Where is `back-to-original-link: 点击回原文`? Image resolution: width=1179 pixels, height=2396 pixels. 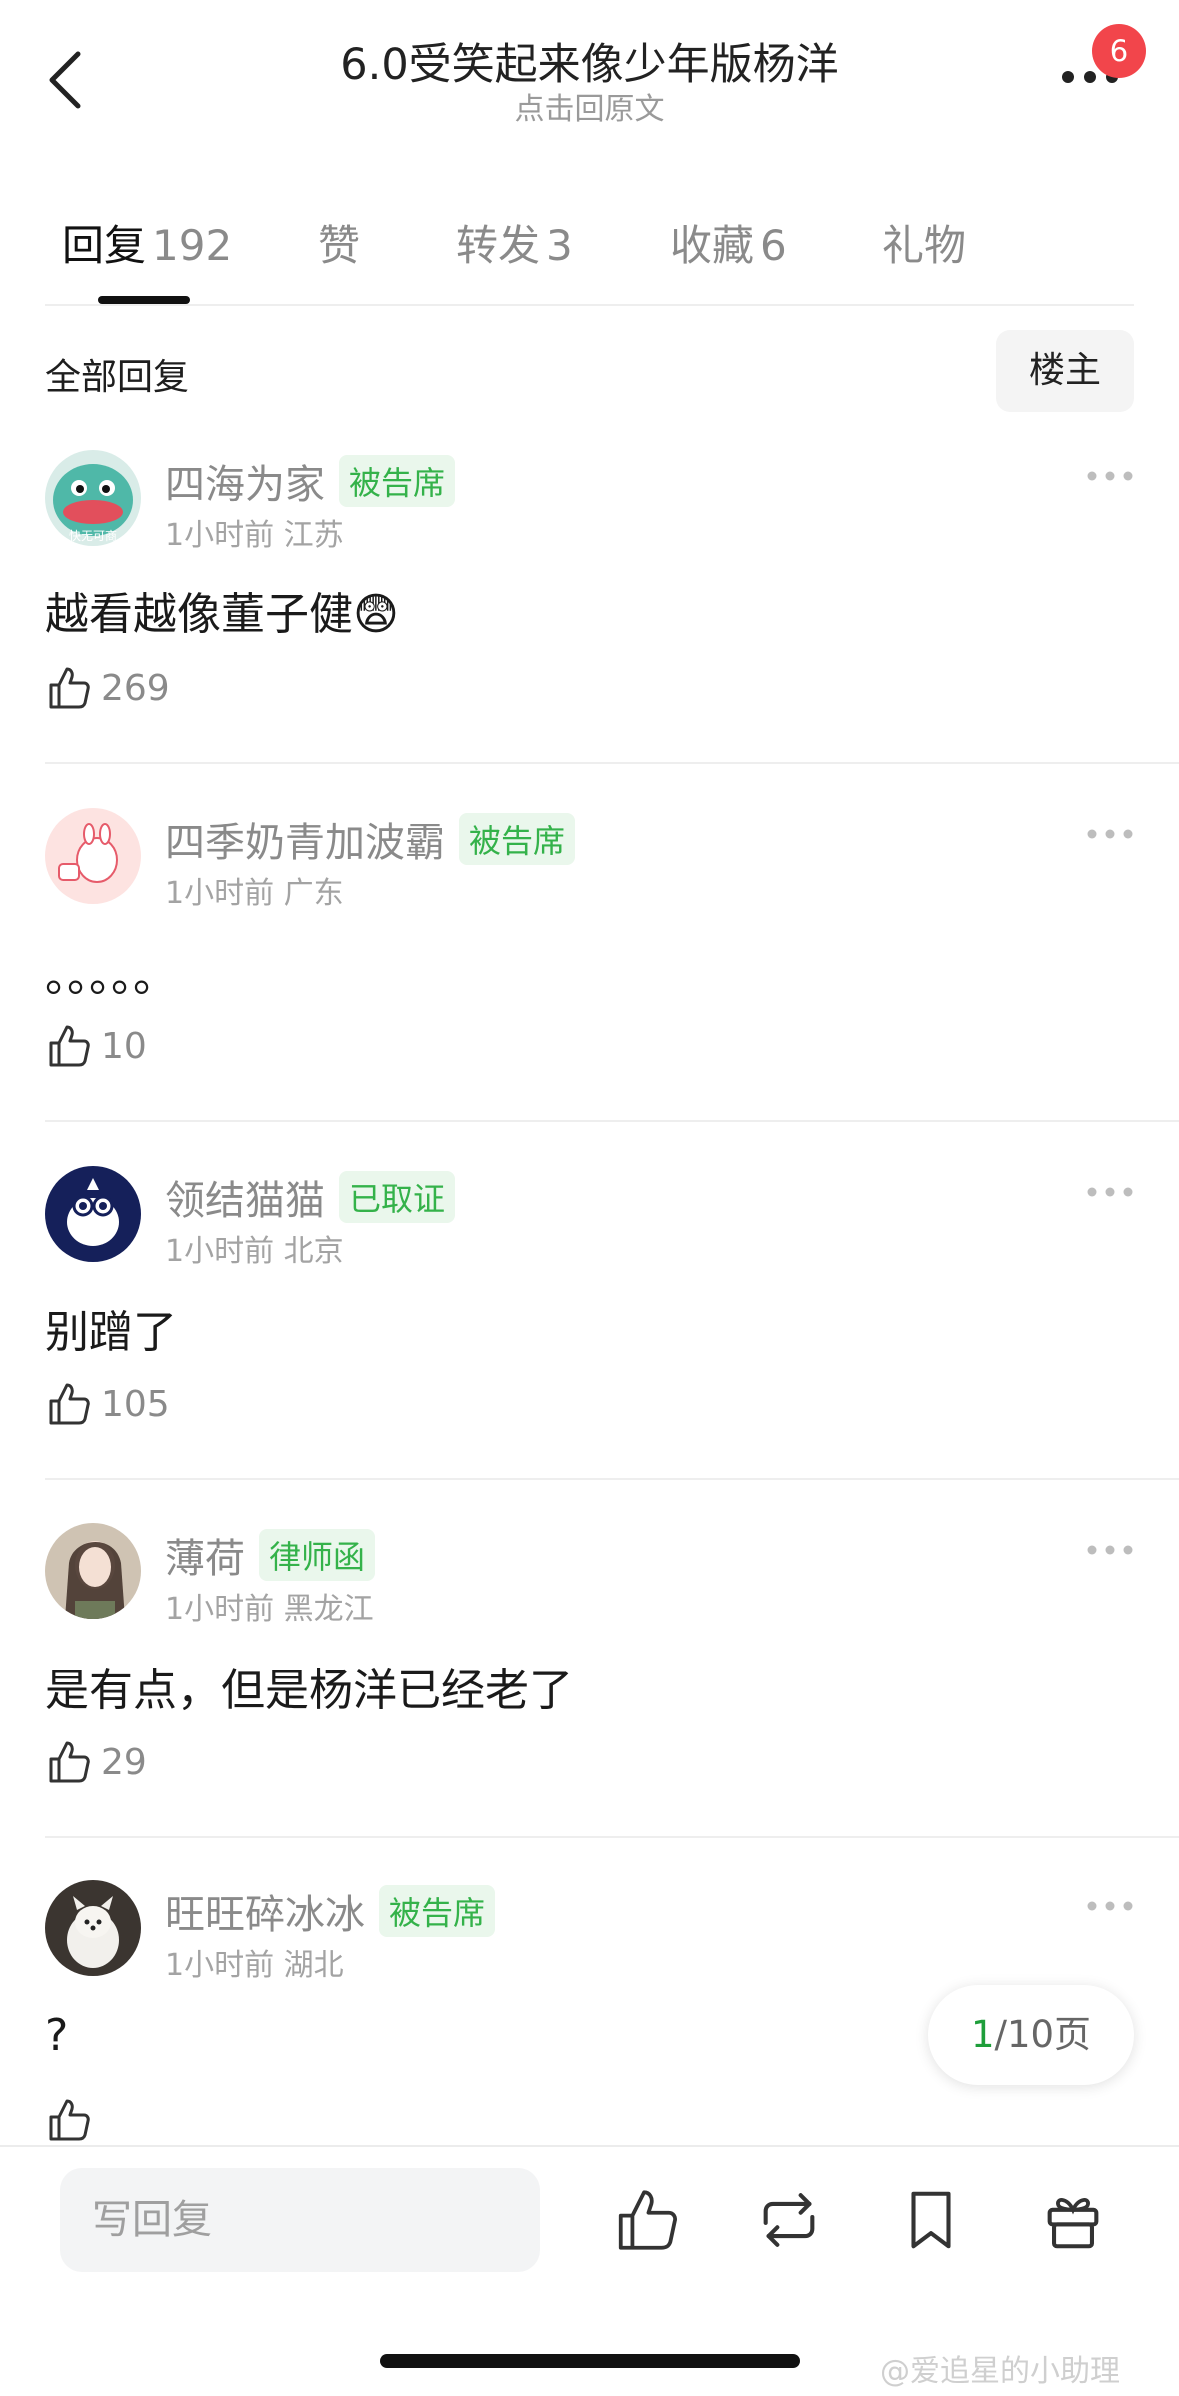
back-to-original-link: 点击回原文 is located at coordinates (589, 106).